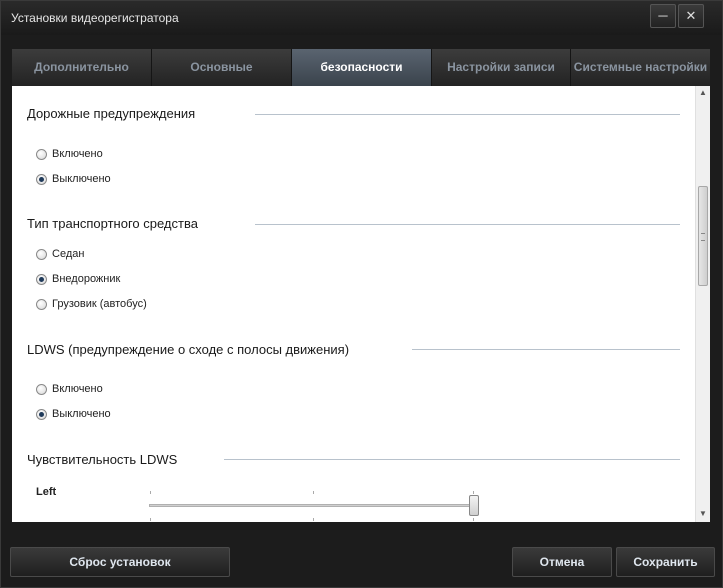 This screenshot has height=588, width=723. What do you see at coordinates (665, 562) in the screenshot?
I see `save-button: Сохранить` at bounding box center [665, 562].